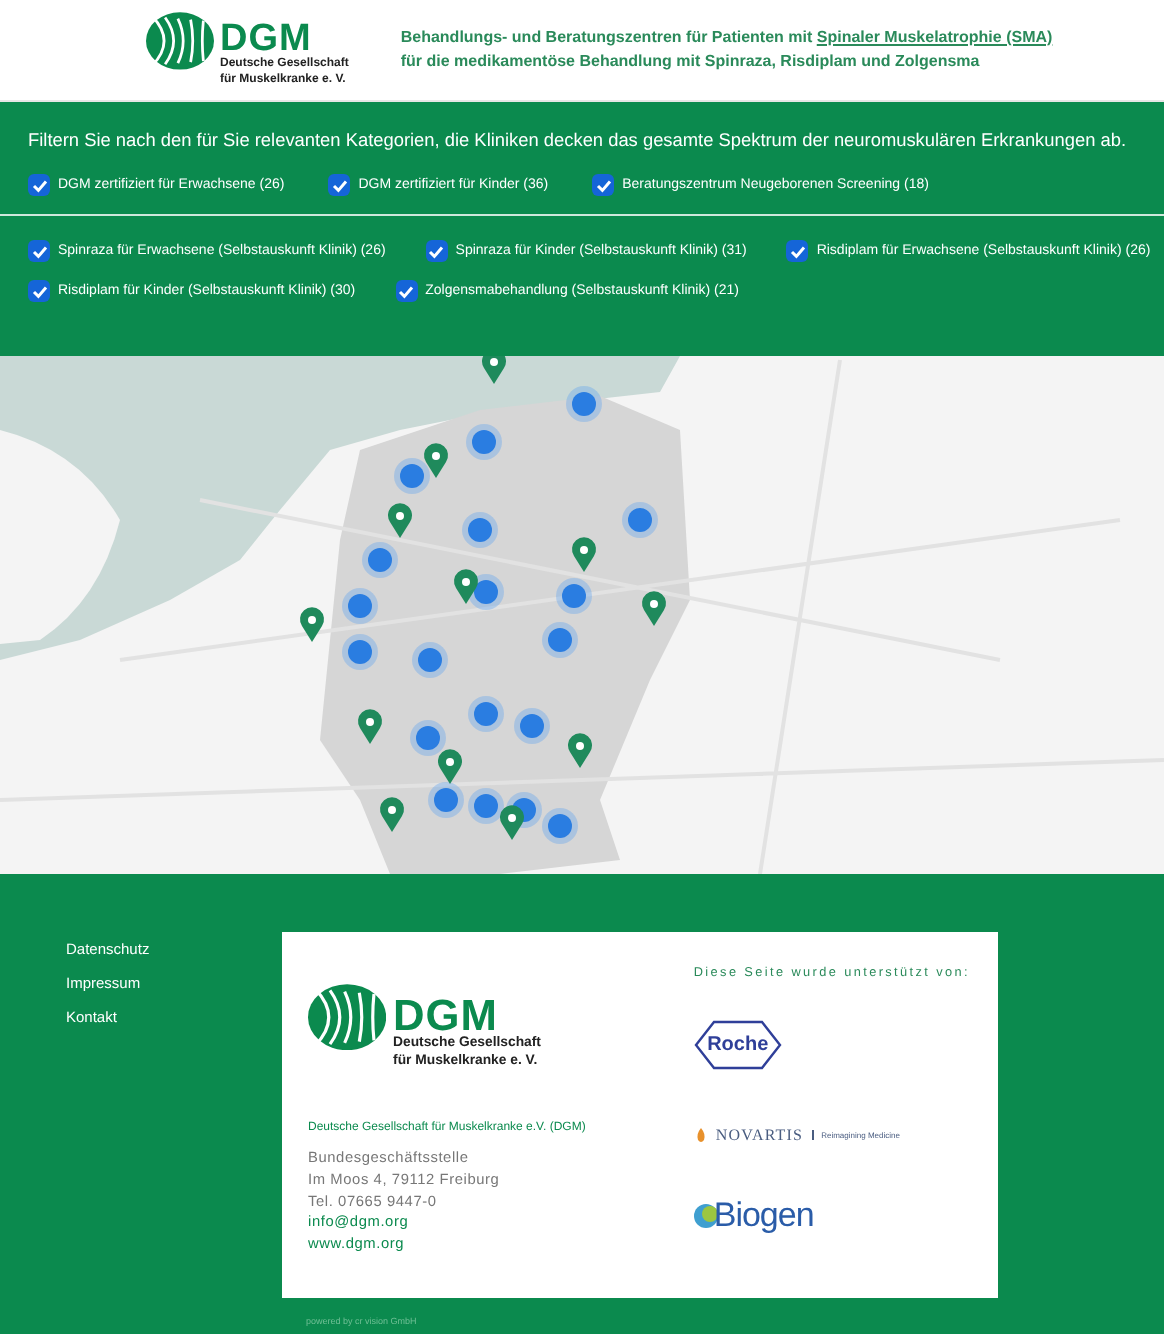 The width and height of the screenshot is (1164, 1334). I want to click on sponsor-logo: Biogen, so click(831, 1216).